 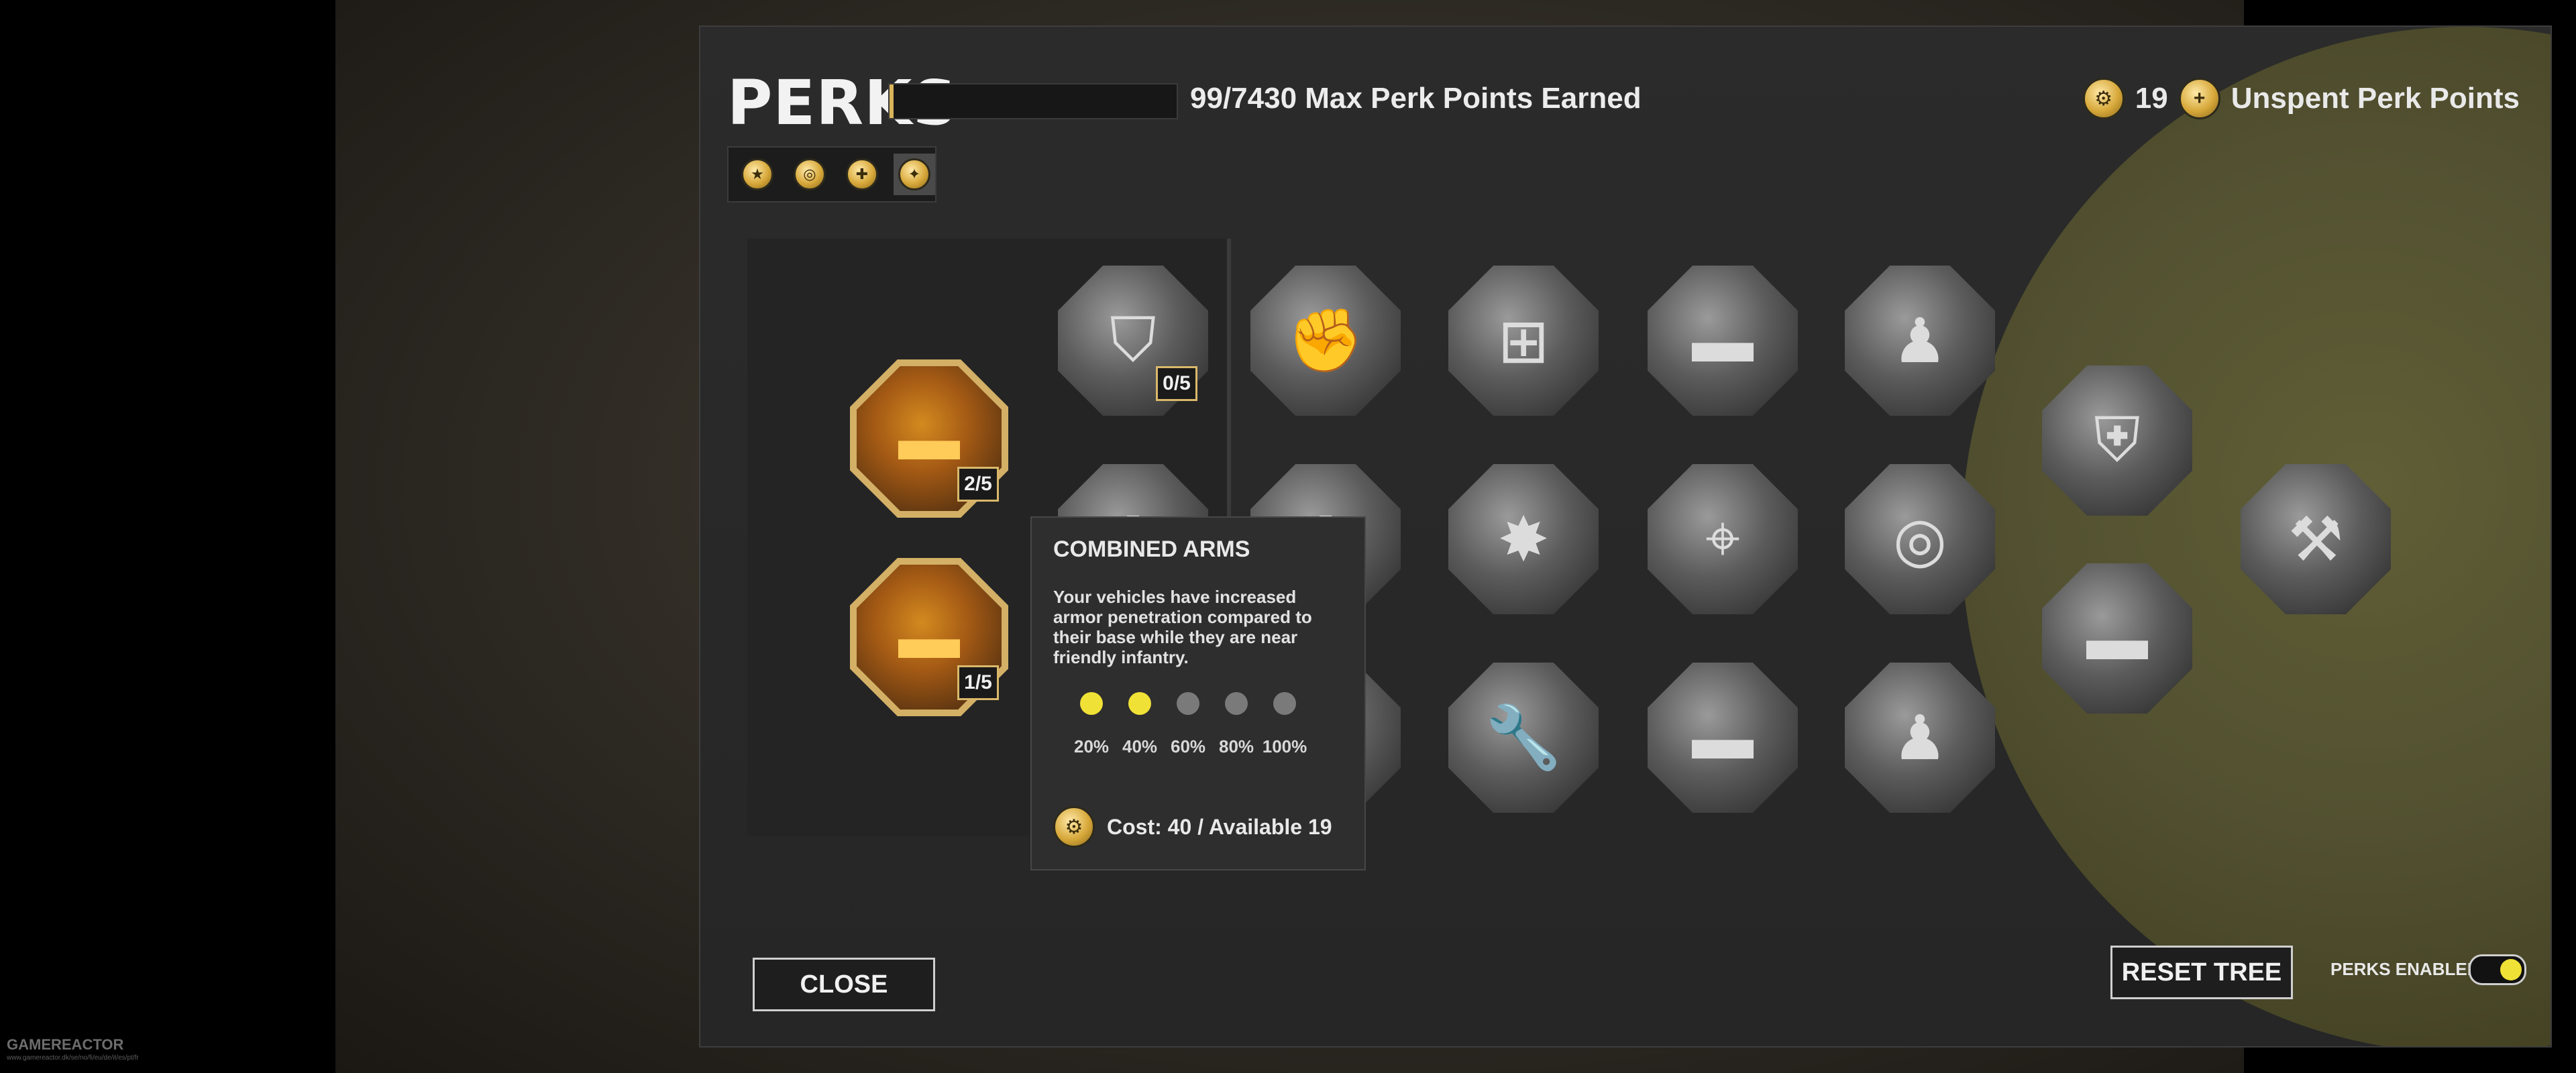 What do you see at coordinates (1285, 724) in the screenshot?
I see `perk-level-5: 100%` at bounding box center [1285, 724].